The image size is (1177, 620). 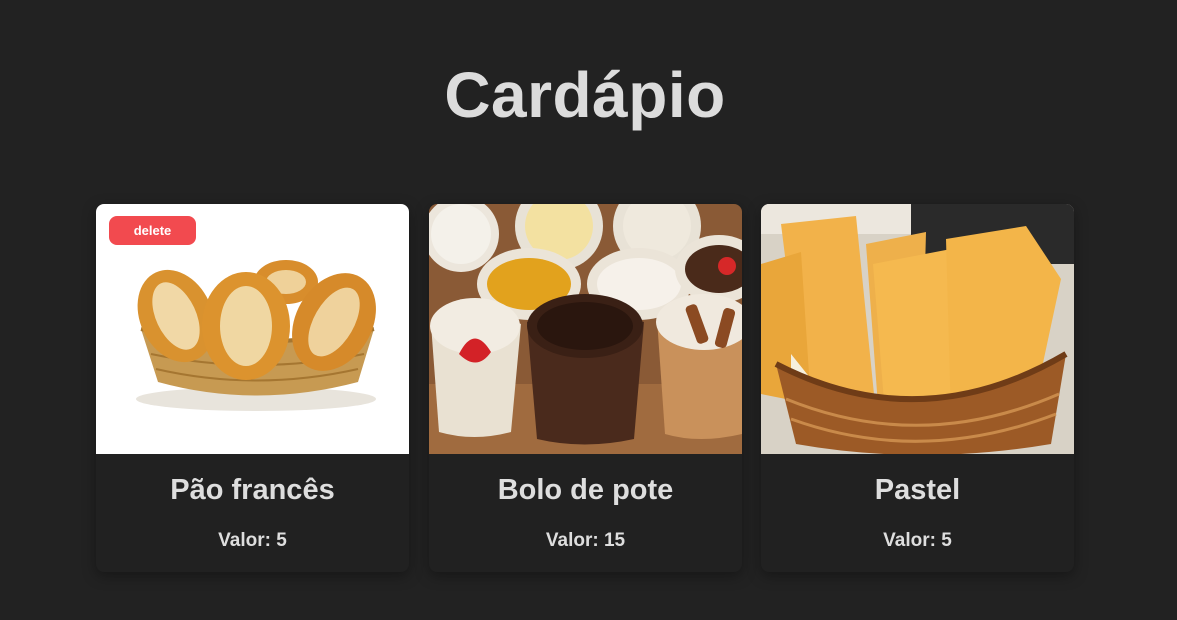 I want to click on product-image-pastel, so click(x=917, y=329).